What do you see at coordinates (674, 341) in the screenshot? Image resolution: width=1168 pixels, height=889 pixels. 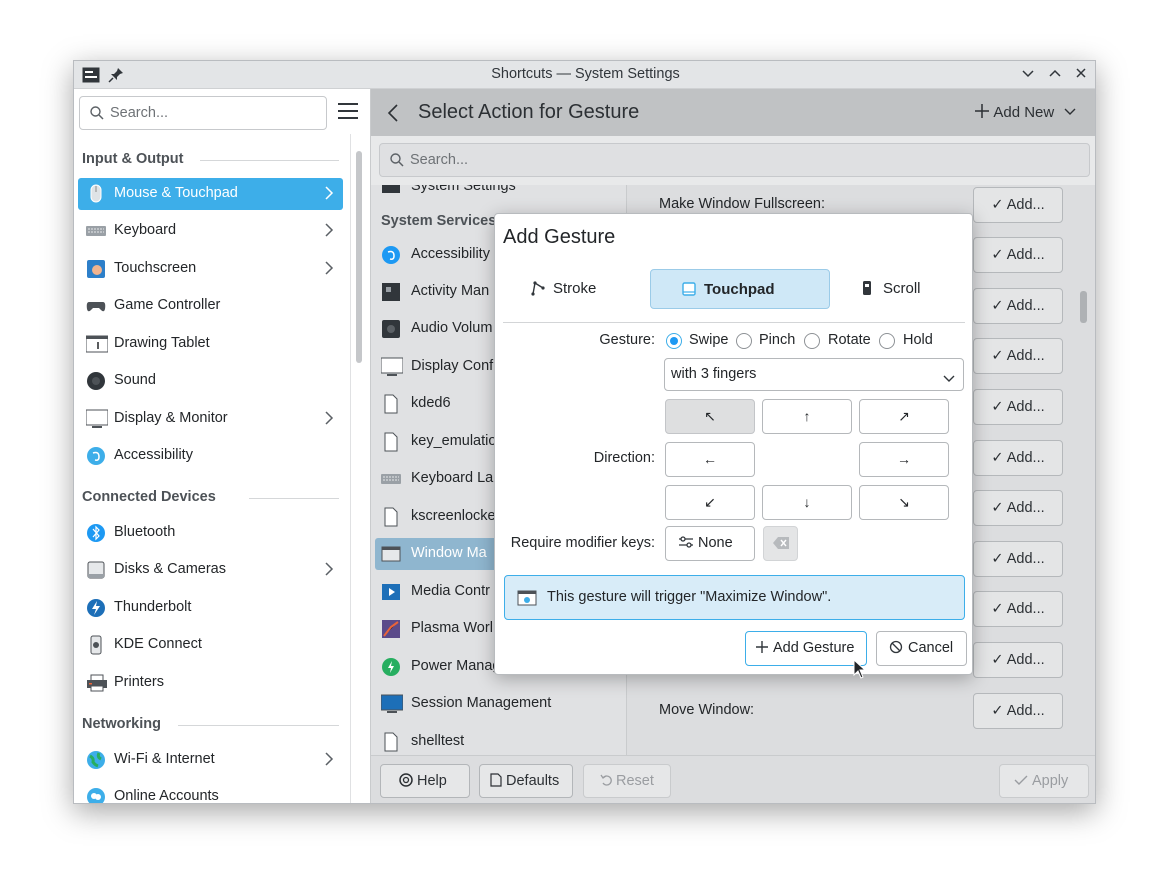 I see `swipe-radio` at bounding box center [674, 341].